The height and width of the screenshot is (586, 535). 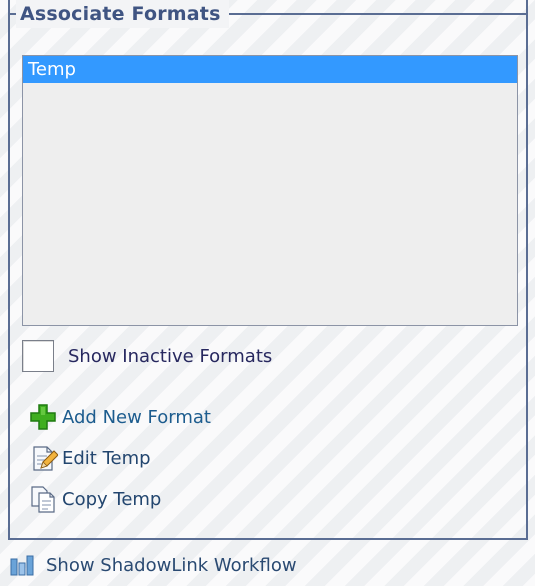 I want to click on show-shadowlink-workflow-link: Show ShadowLink Workflow, so click(x=152, y=565).